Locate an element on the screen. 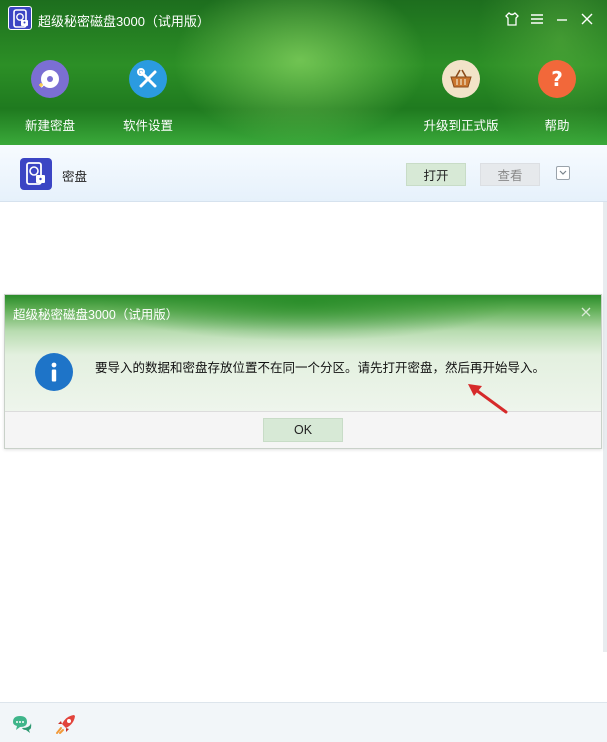  settings-label: 软件设置 is located at coordinates (147, 126).